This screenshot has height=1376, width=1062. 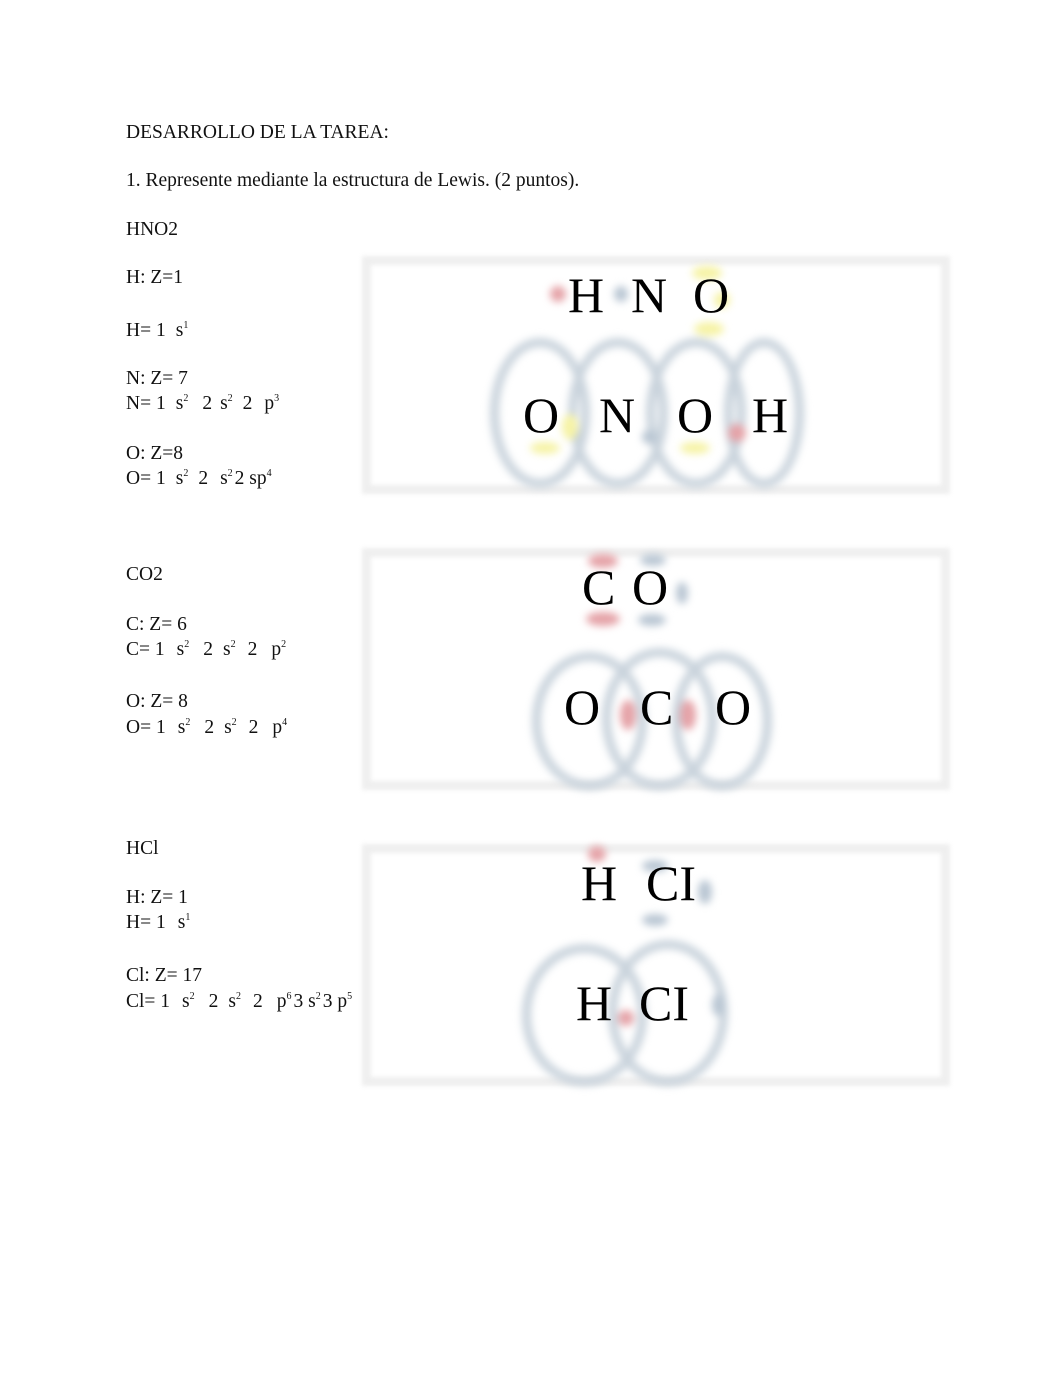 What do you see at coordinates (656, 375) in the screenshot?
I see `lewis-diagram-hno2: H N O O N O H` at bounding box center [656, 375].